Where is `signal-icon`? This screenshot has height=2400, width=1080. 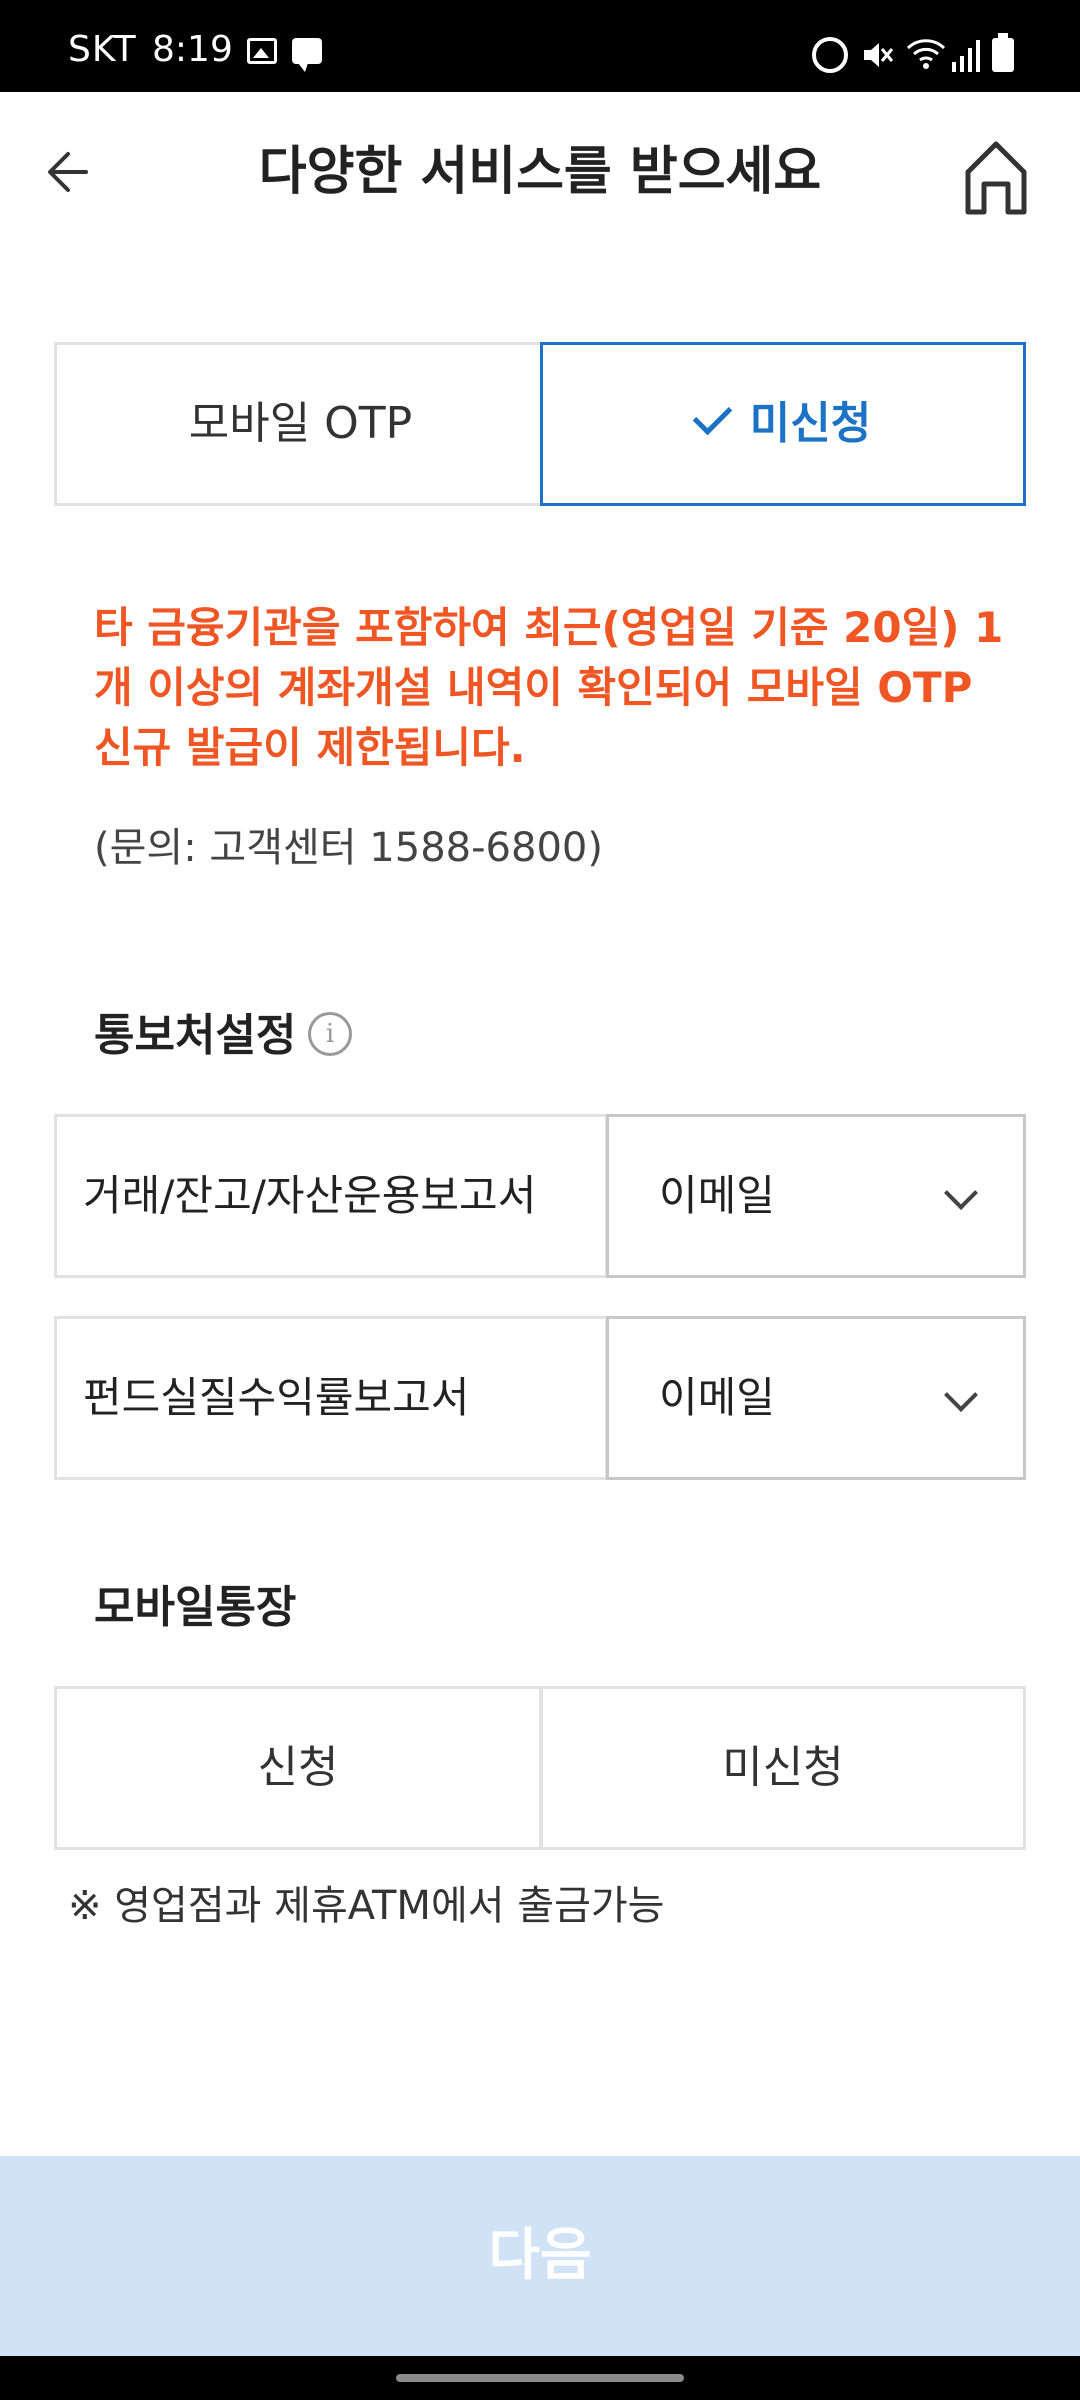 signal-icon is located at coordinates (966, 56).